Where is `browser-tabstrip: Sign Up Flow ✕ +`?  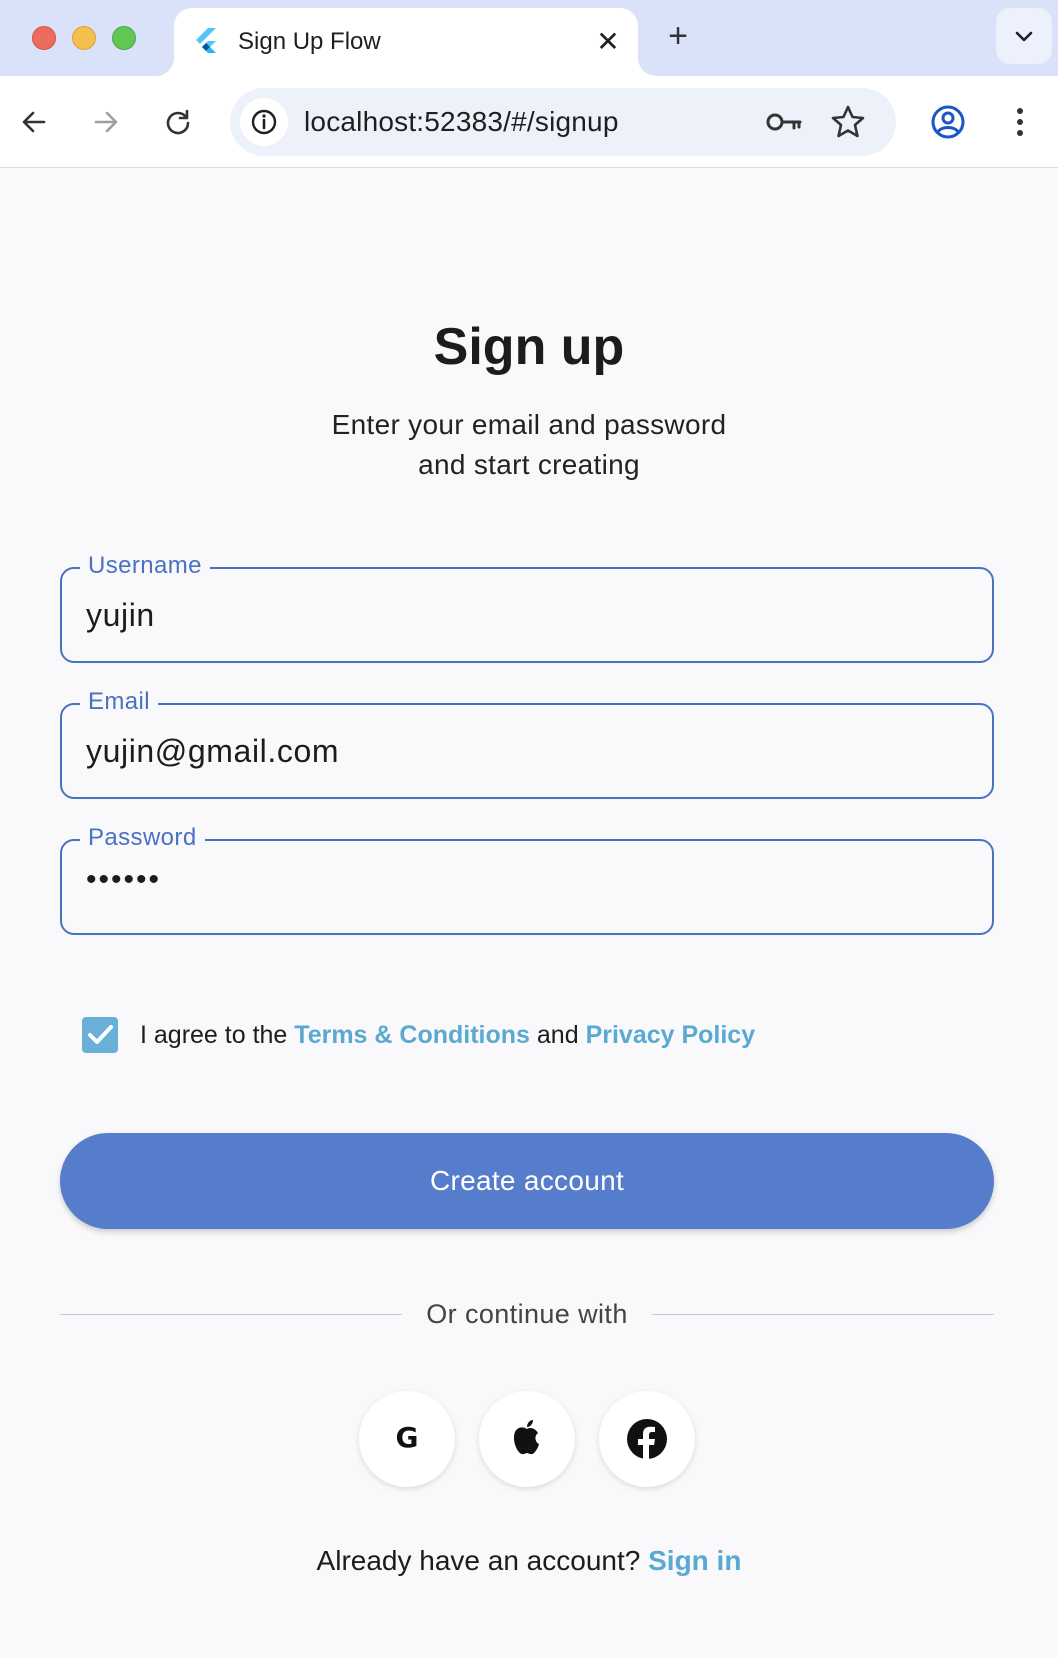
browser-tabstrip: Sign Up Flow ✕ + is located at coordinates (529, 38).